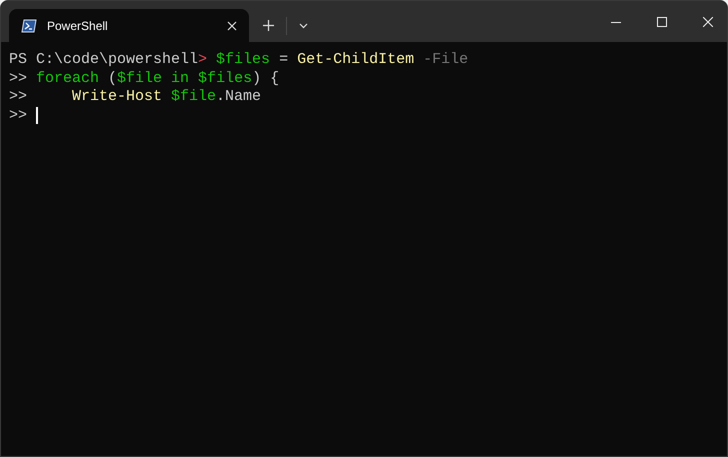  What do you see at coordinates (144, 79) in the screenshot?
I see `terminal-line: >> foreach ($file in $files) {` at bounding box center [144, 79].